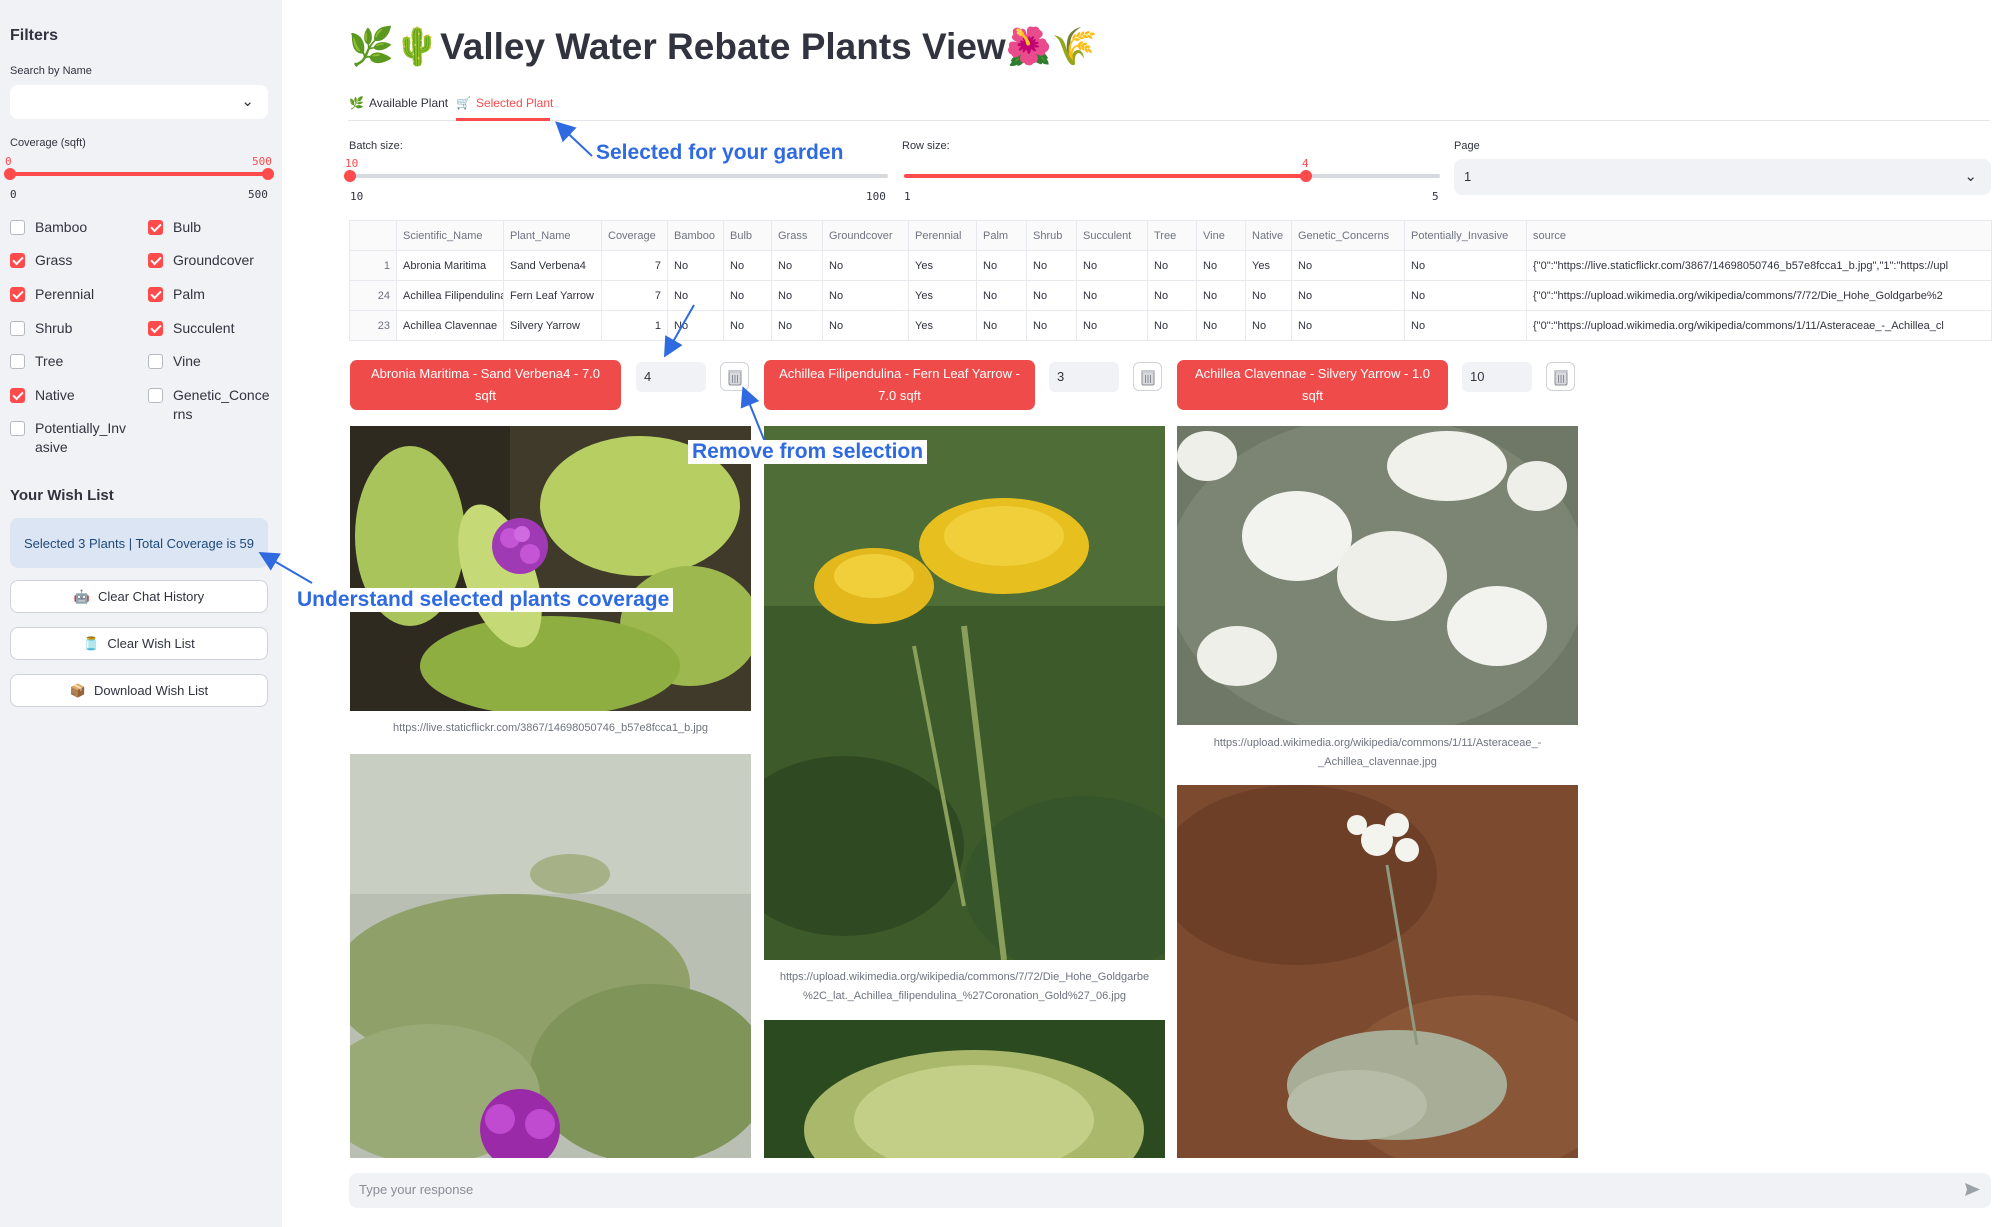  What do you see at coordinates (747, 235) in the screenshot?
I see `column-header: Bulb` at bounding box center [747, 235].